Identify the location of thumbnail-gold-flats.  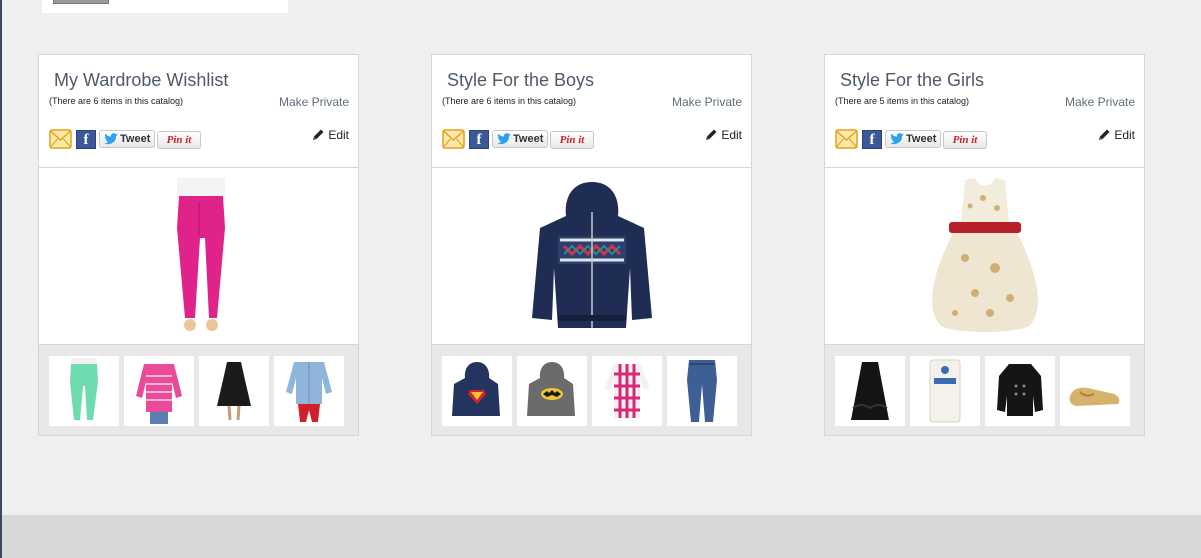
(1095, 391).